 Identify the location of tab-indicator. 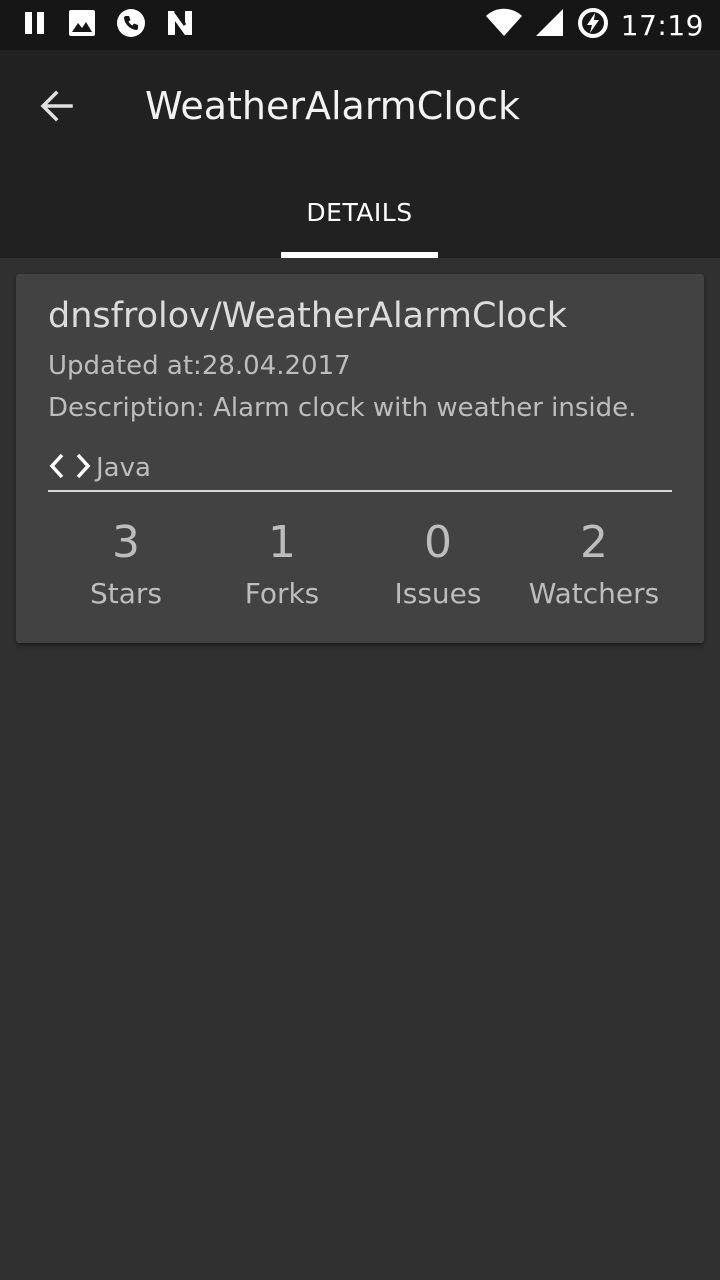
(359, 255).